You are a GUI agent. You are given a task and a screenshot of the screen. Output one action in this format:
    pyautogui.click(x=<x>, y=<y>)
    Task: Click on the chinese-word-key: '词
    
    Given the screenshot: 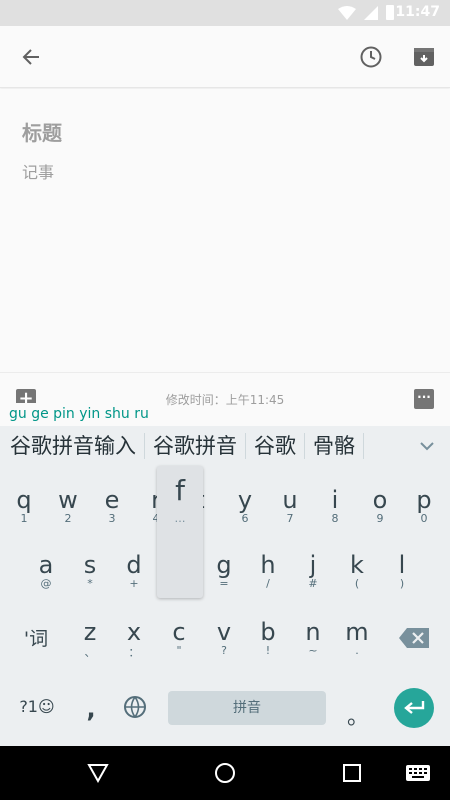 What is the action you would take?
    pyautogui.click(x=36, y=637)
    